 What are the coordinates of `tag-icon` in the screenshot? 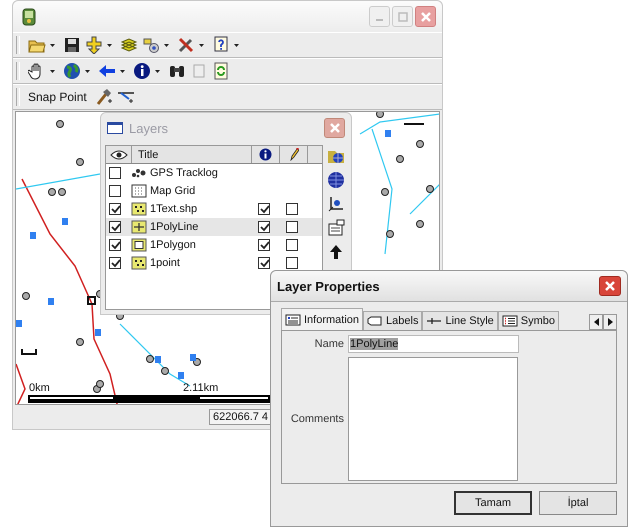 It's located at (375, 321).